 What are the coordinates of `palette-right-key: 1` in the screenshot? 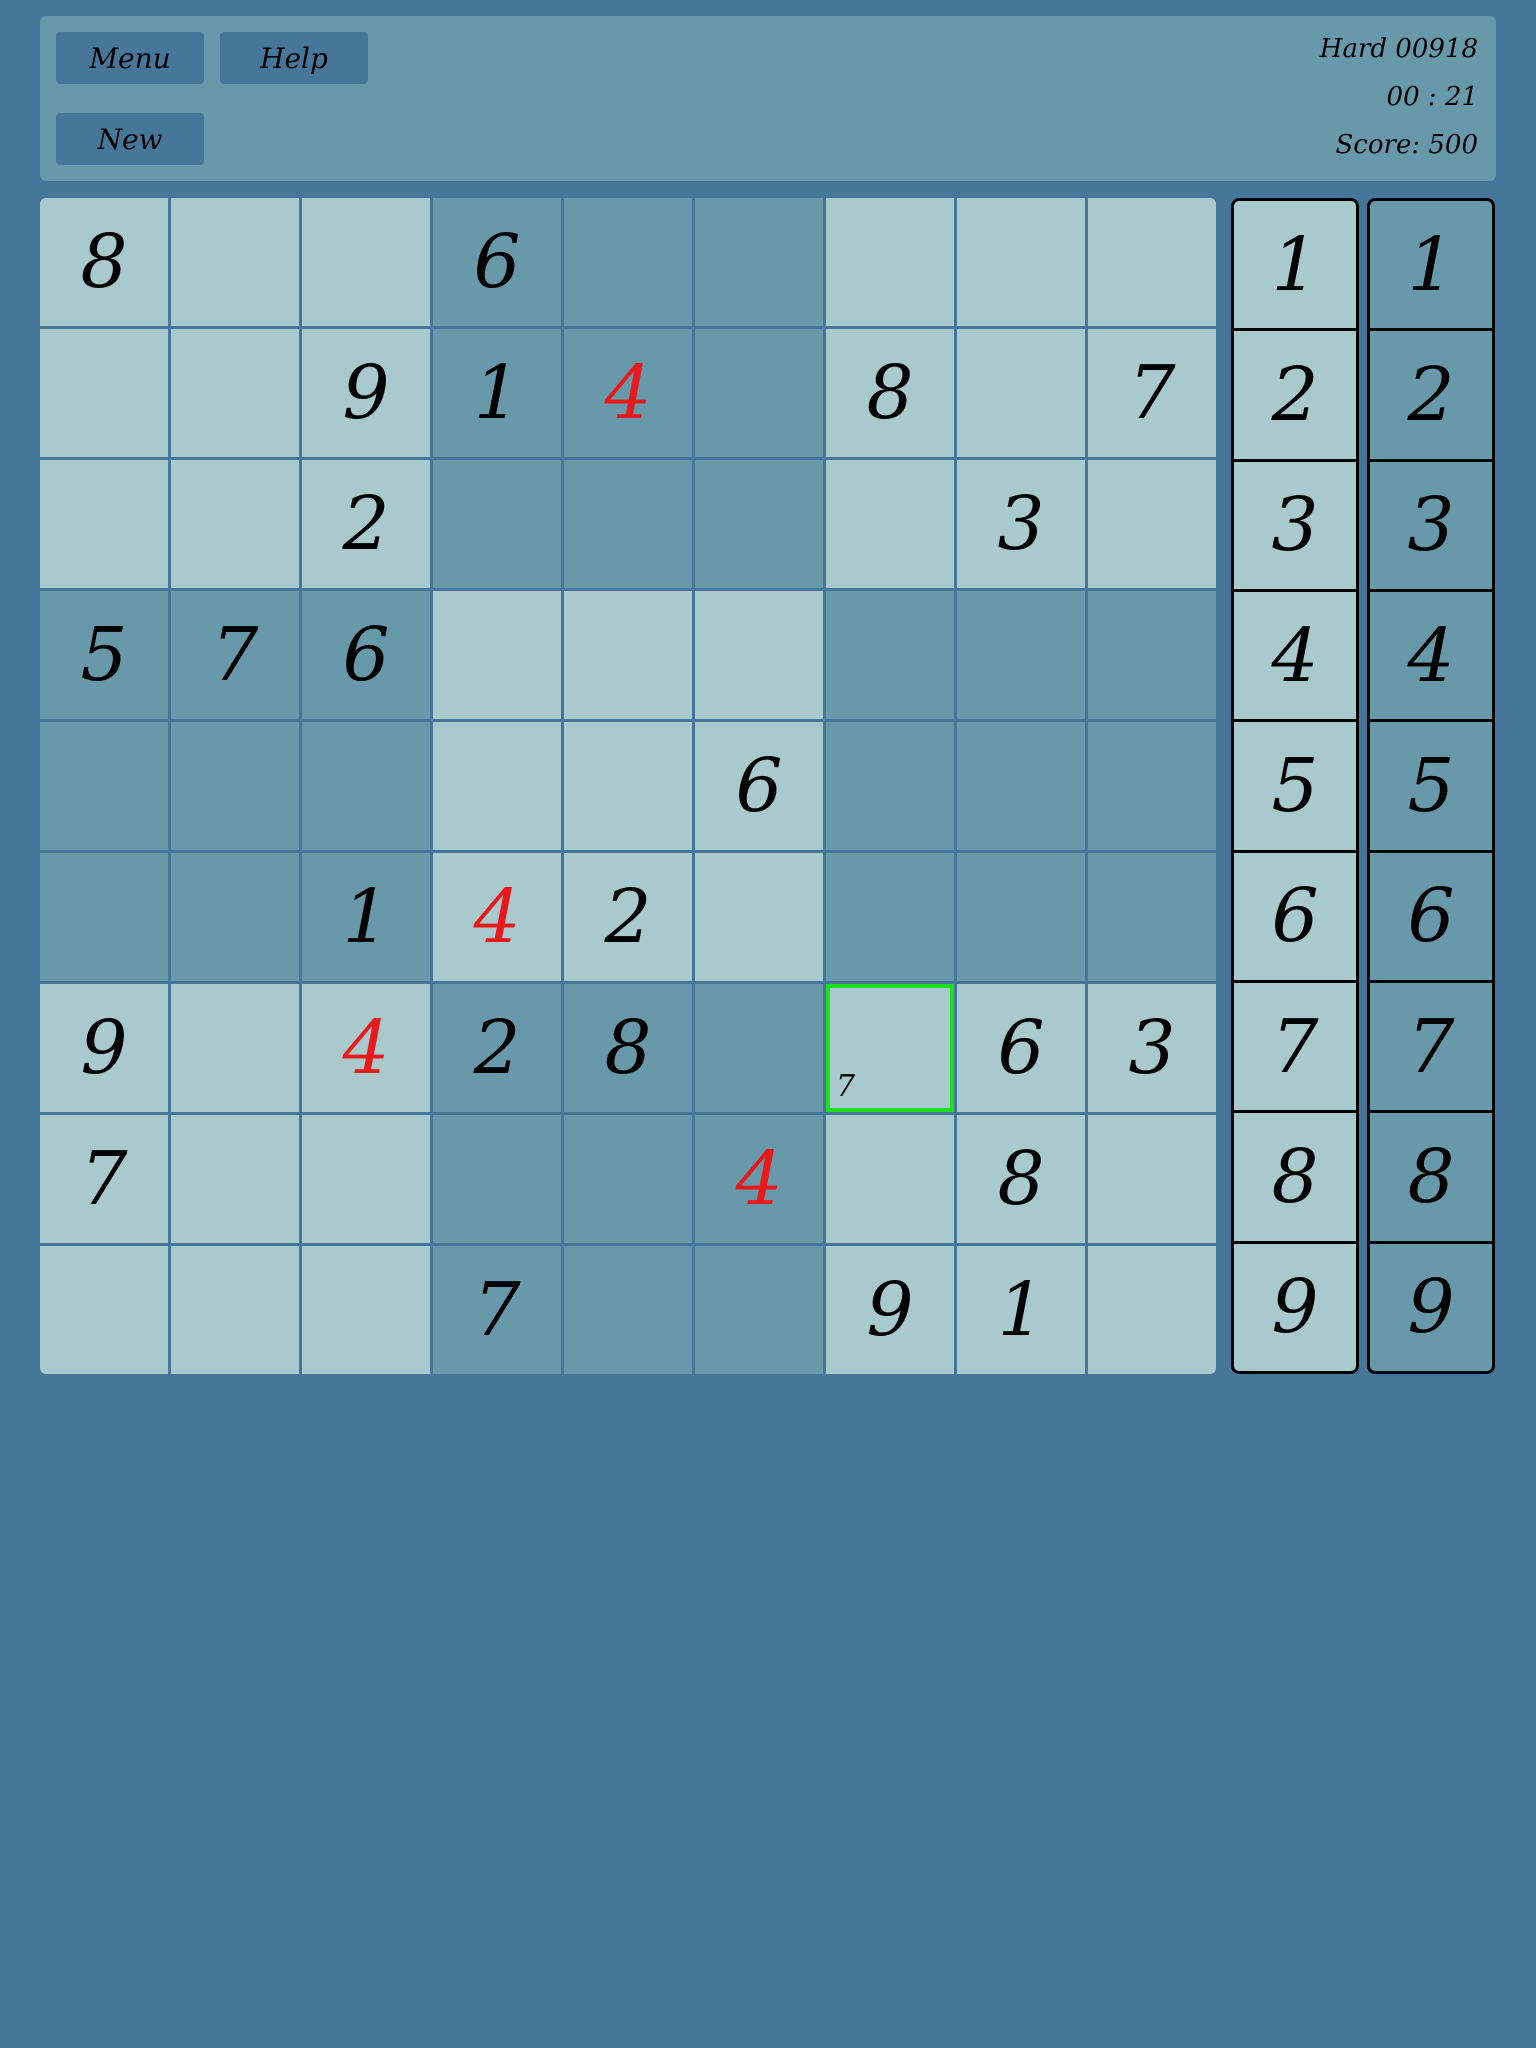 It's located at (1431, 265).